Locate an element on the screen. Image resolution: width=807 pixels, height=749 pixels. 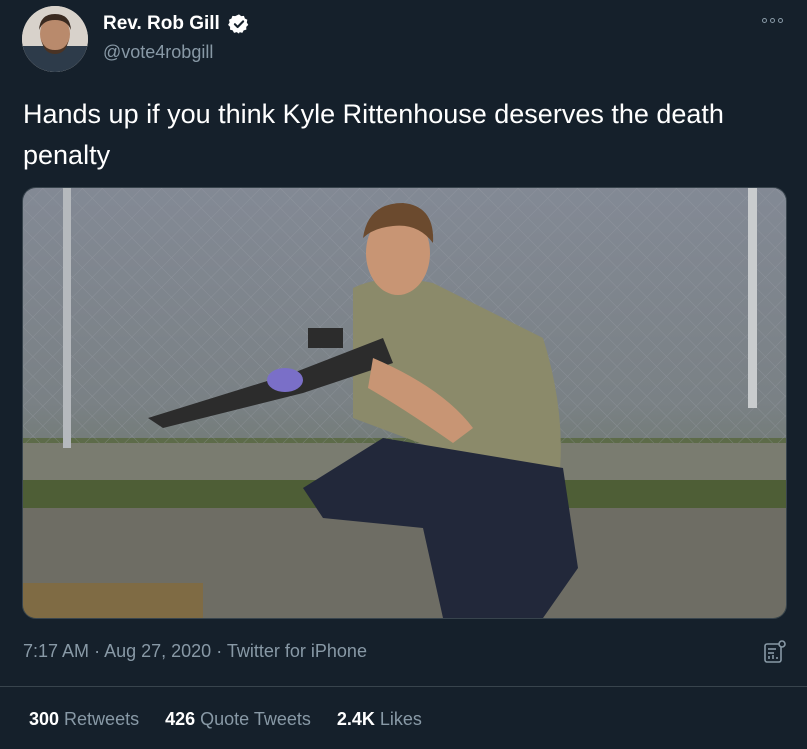
author-handle: @vote4robgill is located at coordinates (158, 52).